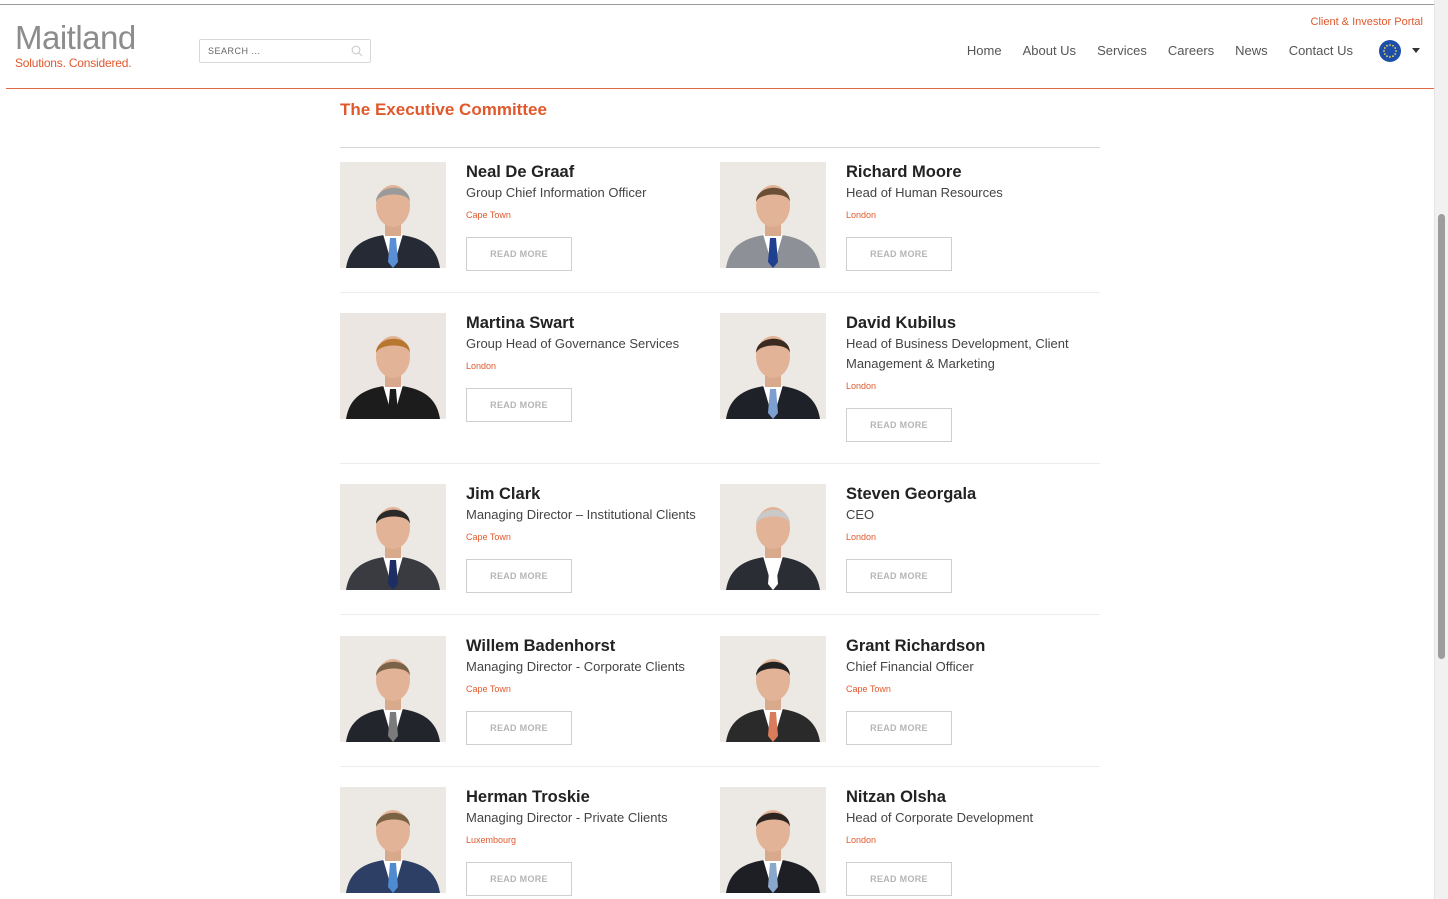  What do you see at coordinates (1049, 50) in the screenshot?
I see `nav-about-us: About Us` at bounding box center [1049, 50].